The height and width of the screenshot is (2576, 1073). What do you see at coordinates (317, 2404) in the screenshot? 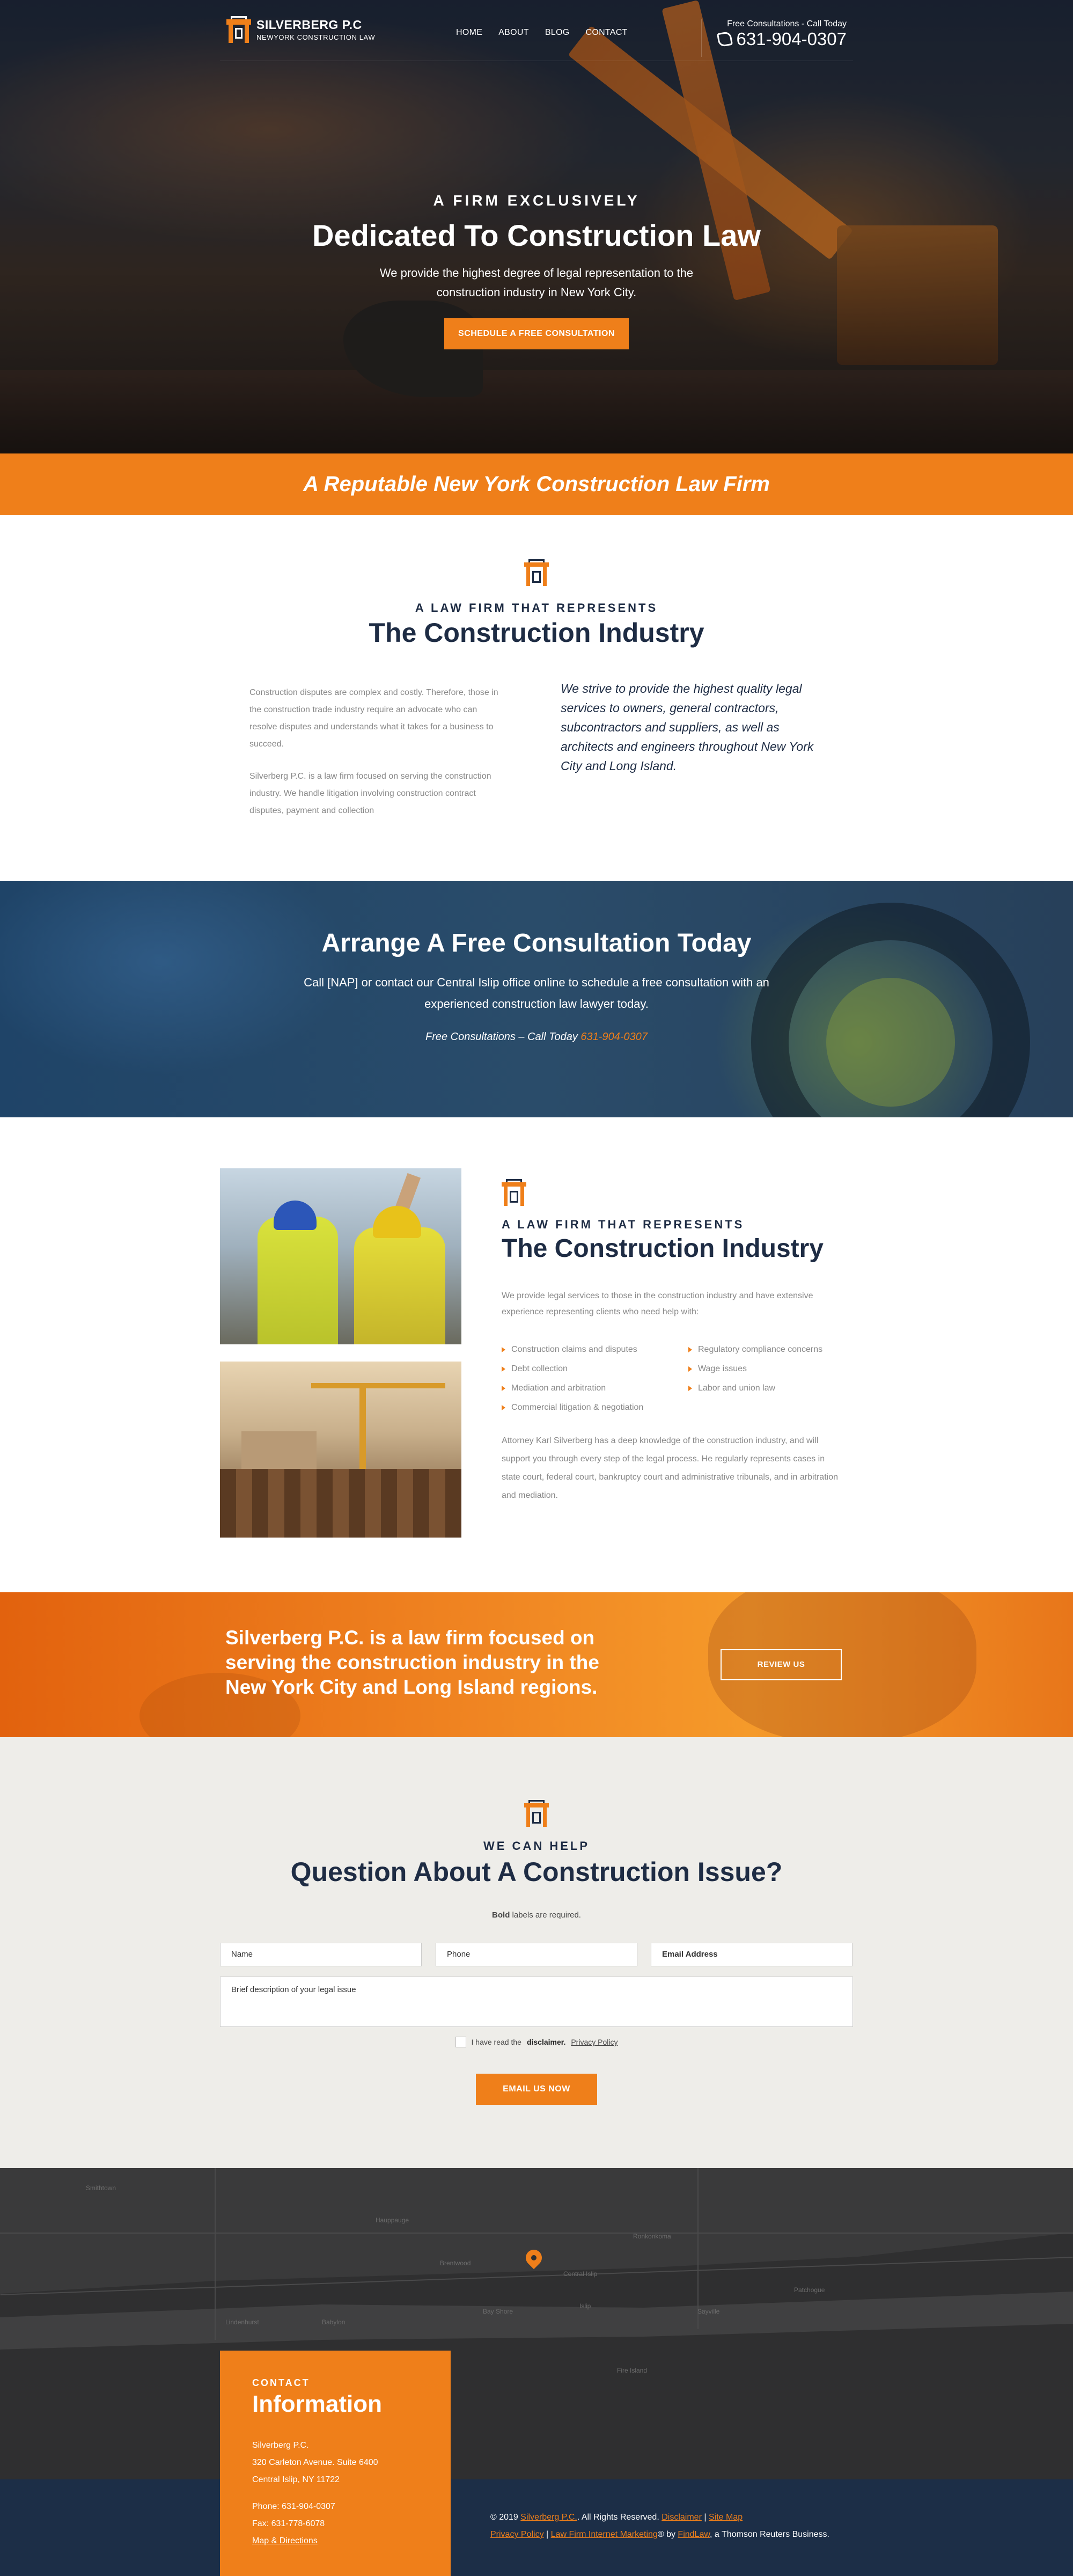
I see `contact-title: Information` at bounding box center [317, 2404].